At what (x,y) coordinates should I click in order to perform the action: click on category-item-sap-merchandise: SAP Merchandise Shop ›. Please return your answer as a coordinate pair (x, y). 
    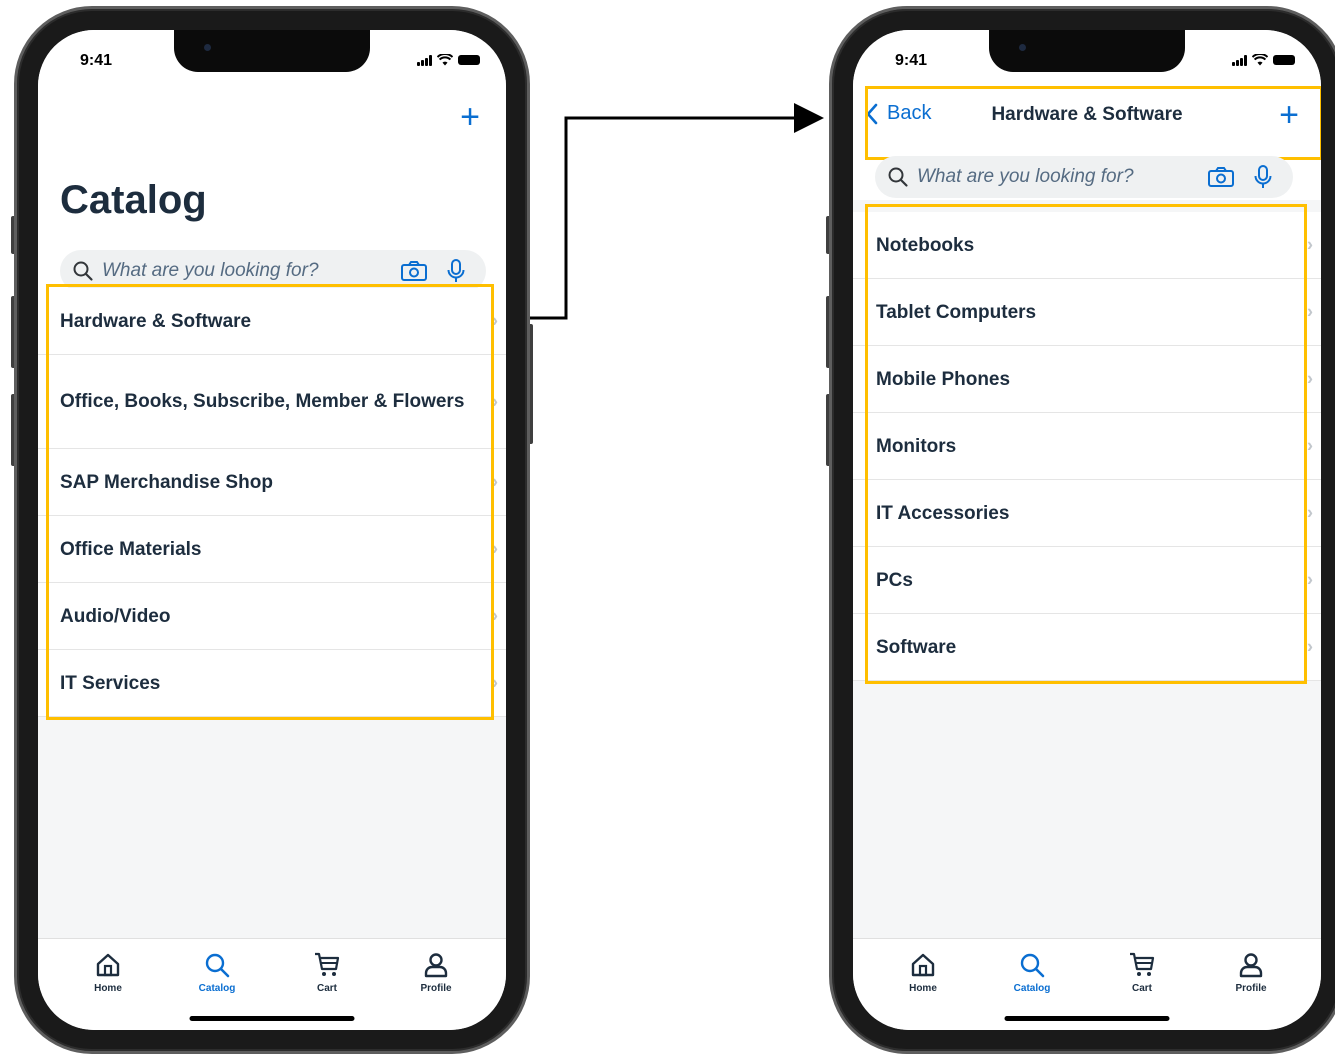
    Looking at the image, I should click on (272, 482).